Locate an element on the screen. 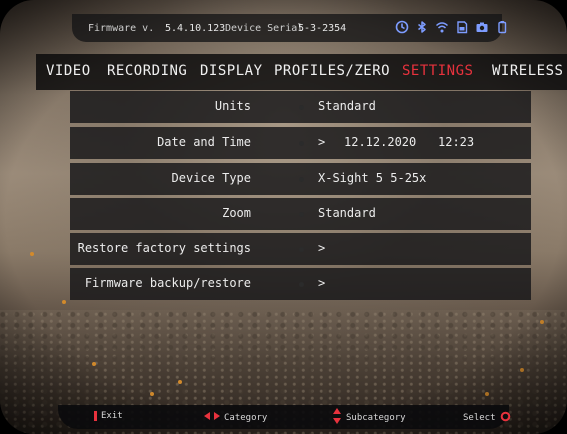  device-serial-label: Device Serial is located at coordinates (264, 28).